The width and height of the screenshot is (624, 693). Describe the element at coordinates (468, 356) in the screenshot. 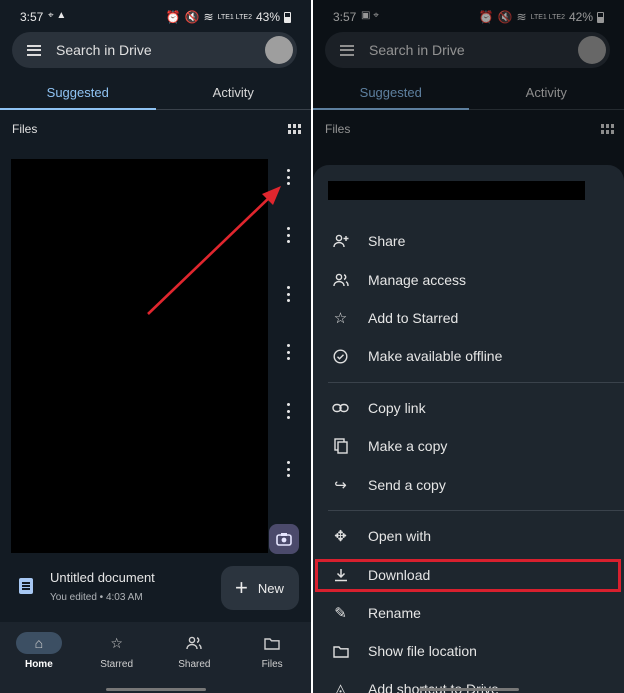

I see `menu-item-make-offline: Make available offline` at that location.